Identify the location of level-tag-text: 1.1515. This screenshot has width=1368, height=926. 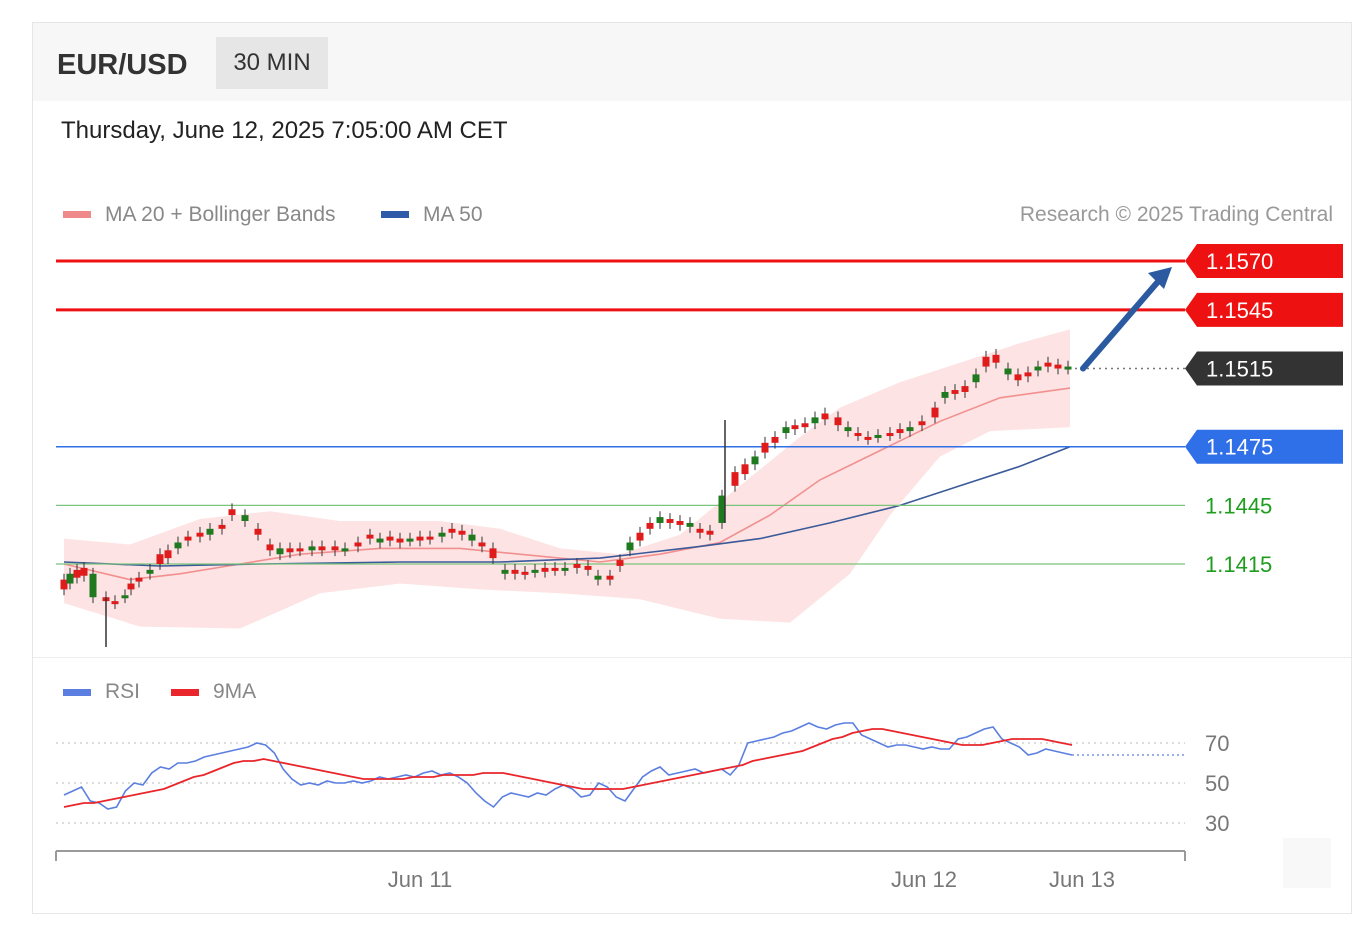
(1239, 369).